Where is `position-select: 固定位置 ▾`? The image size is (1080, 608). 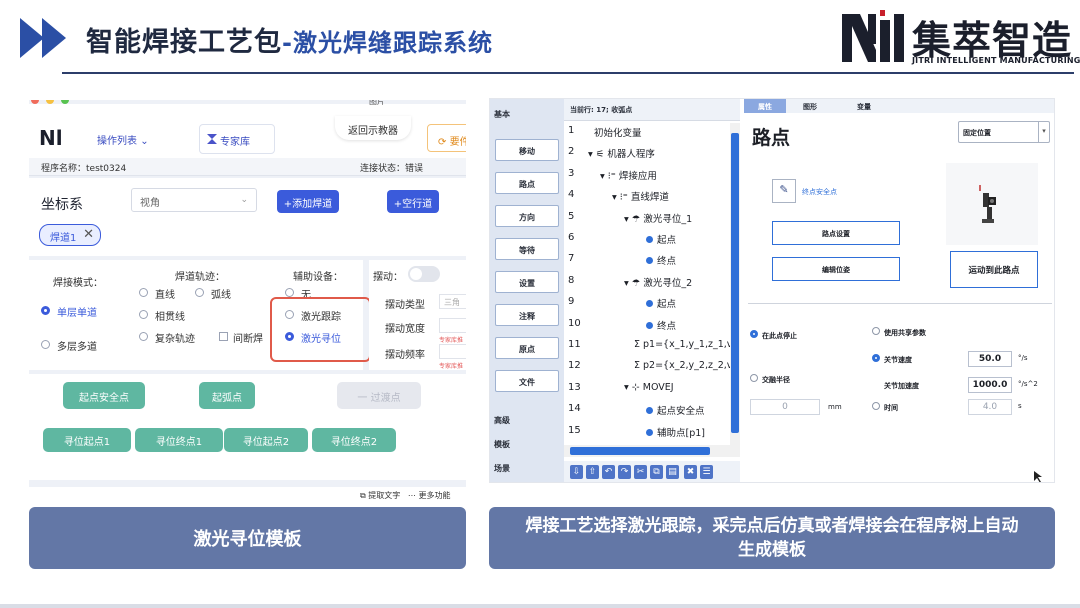
position-select: 固定位置 ▾ is located at coordinates (1004, 132).